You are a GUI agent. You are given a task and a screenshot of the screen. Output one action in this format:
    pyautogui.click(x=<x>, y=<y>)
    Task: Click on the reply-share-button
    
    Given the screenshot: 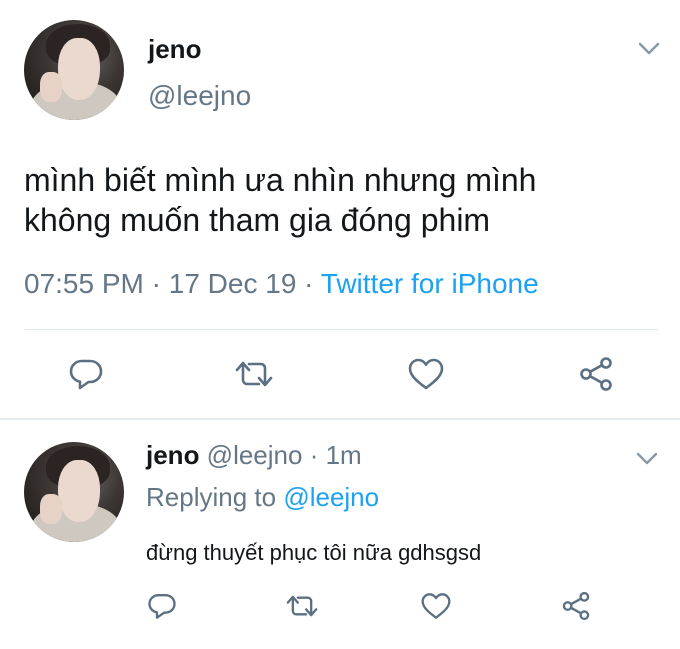 What is the action you would take?
    pyautogui.click(x=576, y=606)
    